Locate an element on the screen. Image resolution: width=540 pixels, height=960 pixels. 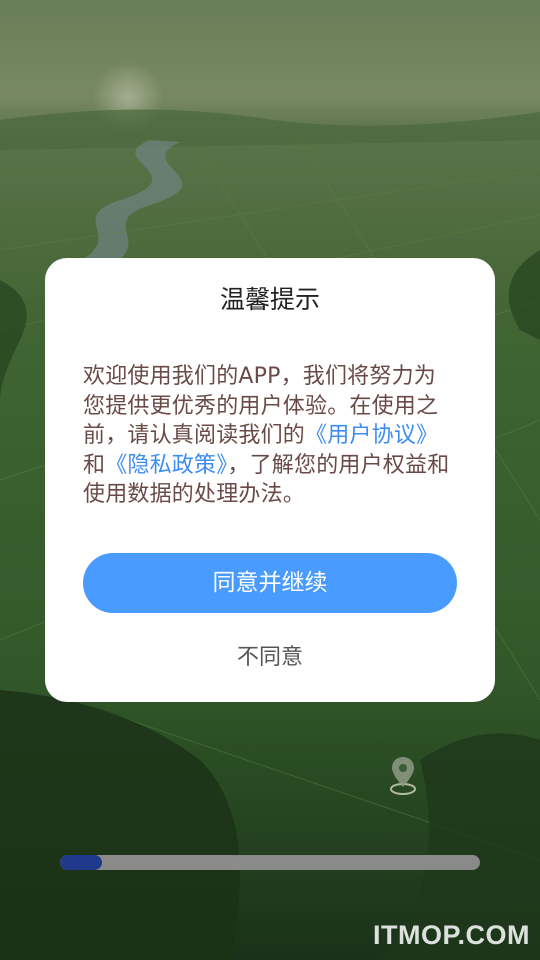
loading-progress-bar is located at coordinates (270, 862).